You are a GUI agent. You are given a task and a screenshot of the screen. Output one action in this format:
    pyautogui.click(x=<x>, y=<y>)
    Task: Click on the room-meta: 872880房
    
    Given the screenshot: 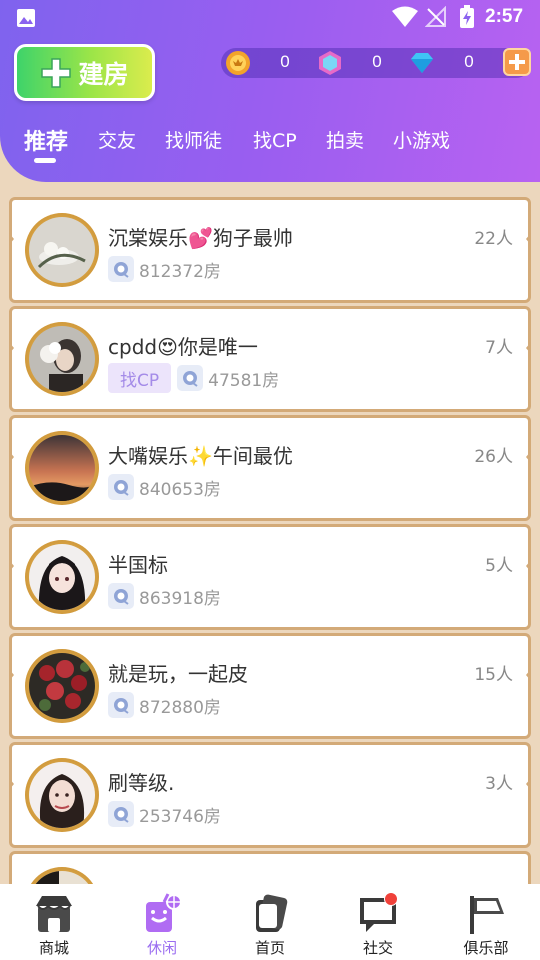 What is the action you would take?
    pyautogui.click(x=164, y=705)
    